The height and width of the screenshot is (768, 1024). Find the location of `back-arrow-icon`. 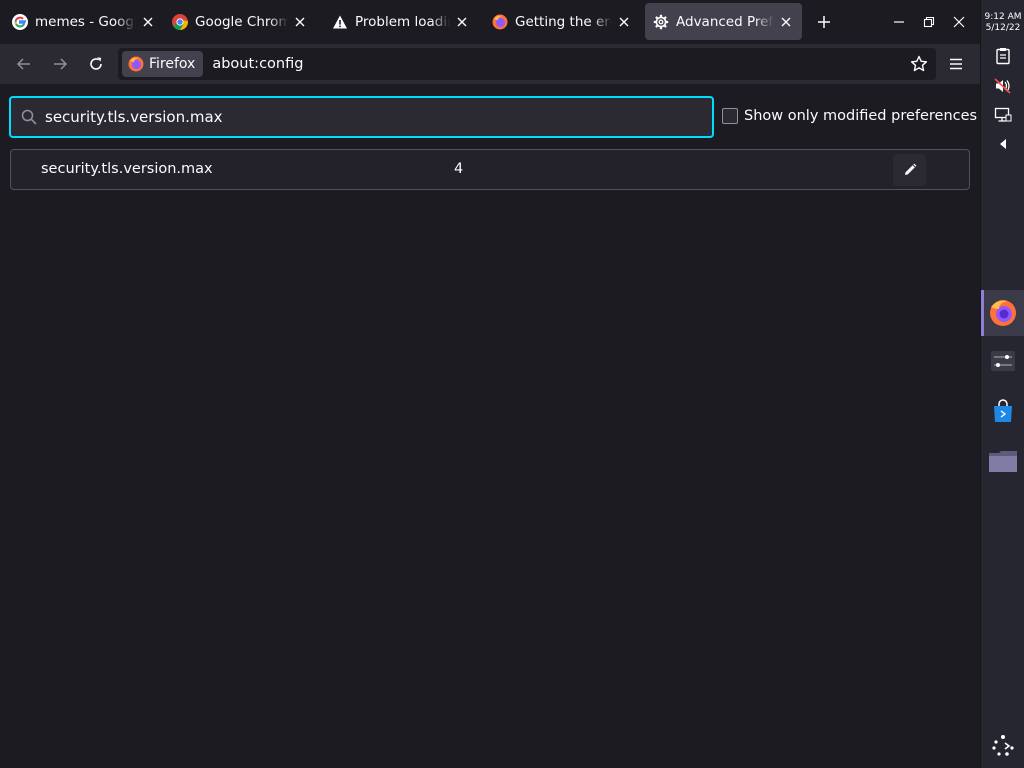

back-arrow-icon is located at coordinates (23, 64).